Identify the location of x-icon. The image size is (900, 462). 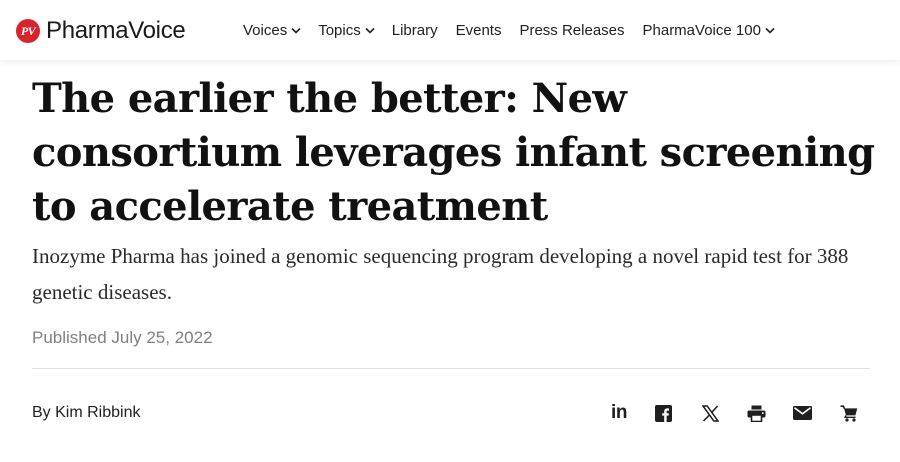
(710, 413).